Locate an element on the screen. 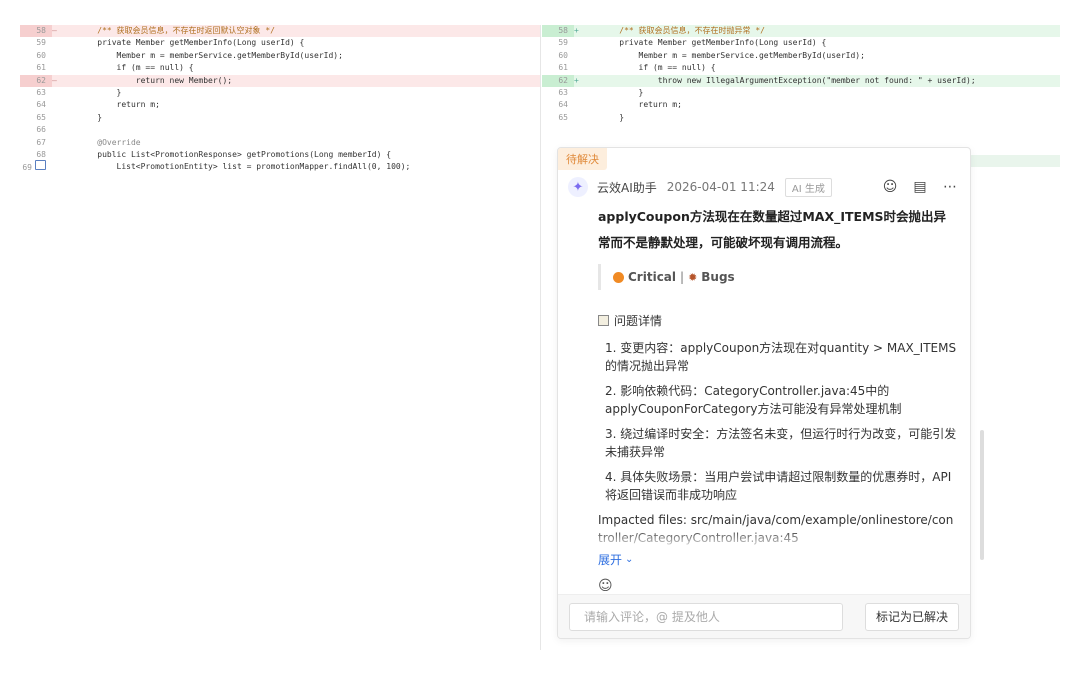  pane-divider is located at coordinates (540, 337).